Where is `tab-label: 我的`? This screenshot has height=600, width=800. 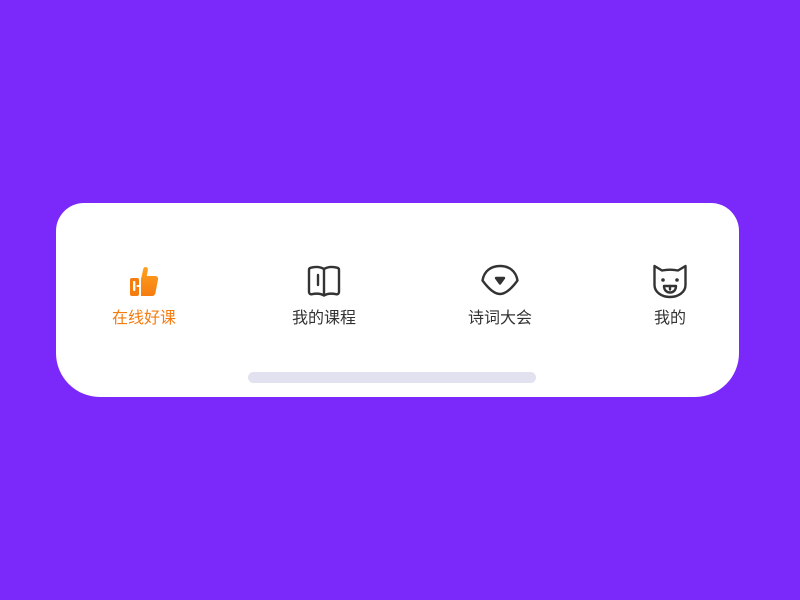 tab-label: 我的 is located at coordinates (669, 317).